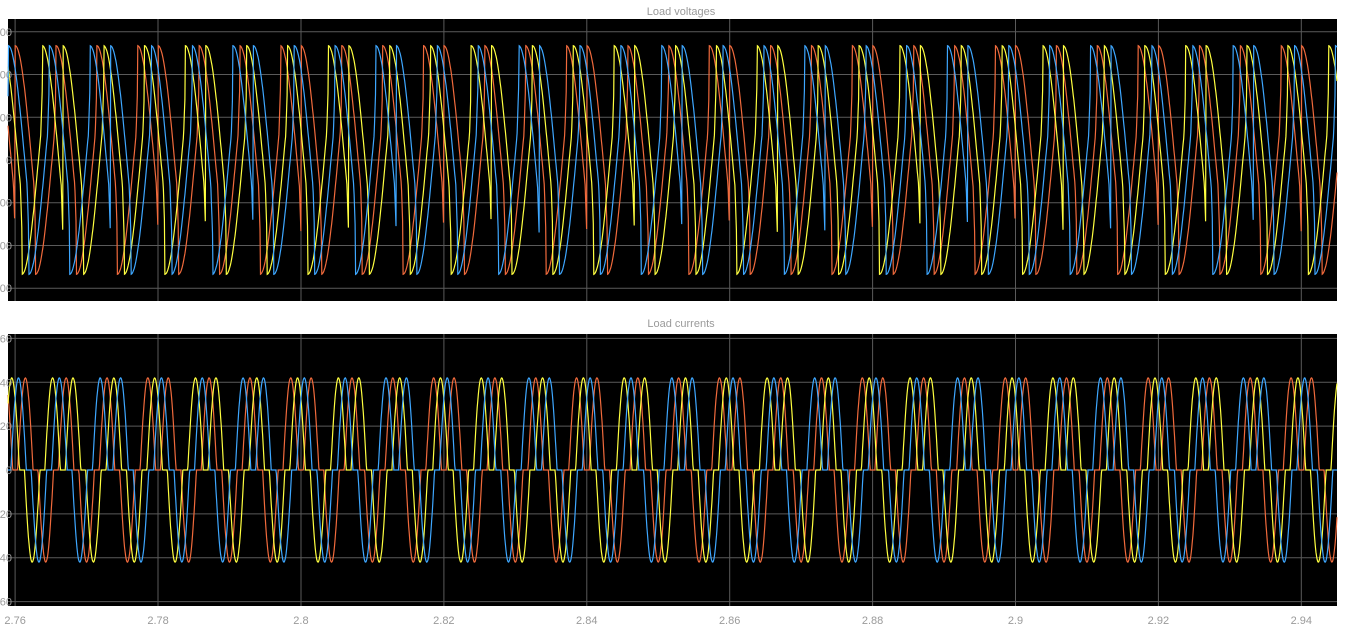  I want to click on y-tick-label: 60, so click(6, 339).